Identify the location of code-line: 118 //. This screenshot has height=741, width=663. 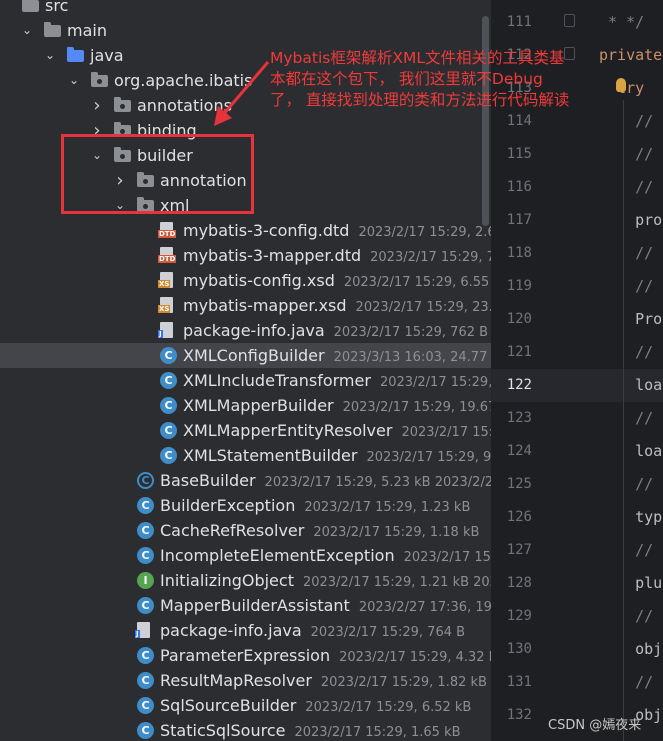
(577, 253).